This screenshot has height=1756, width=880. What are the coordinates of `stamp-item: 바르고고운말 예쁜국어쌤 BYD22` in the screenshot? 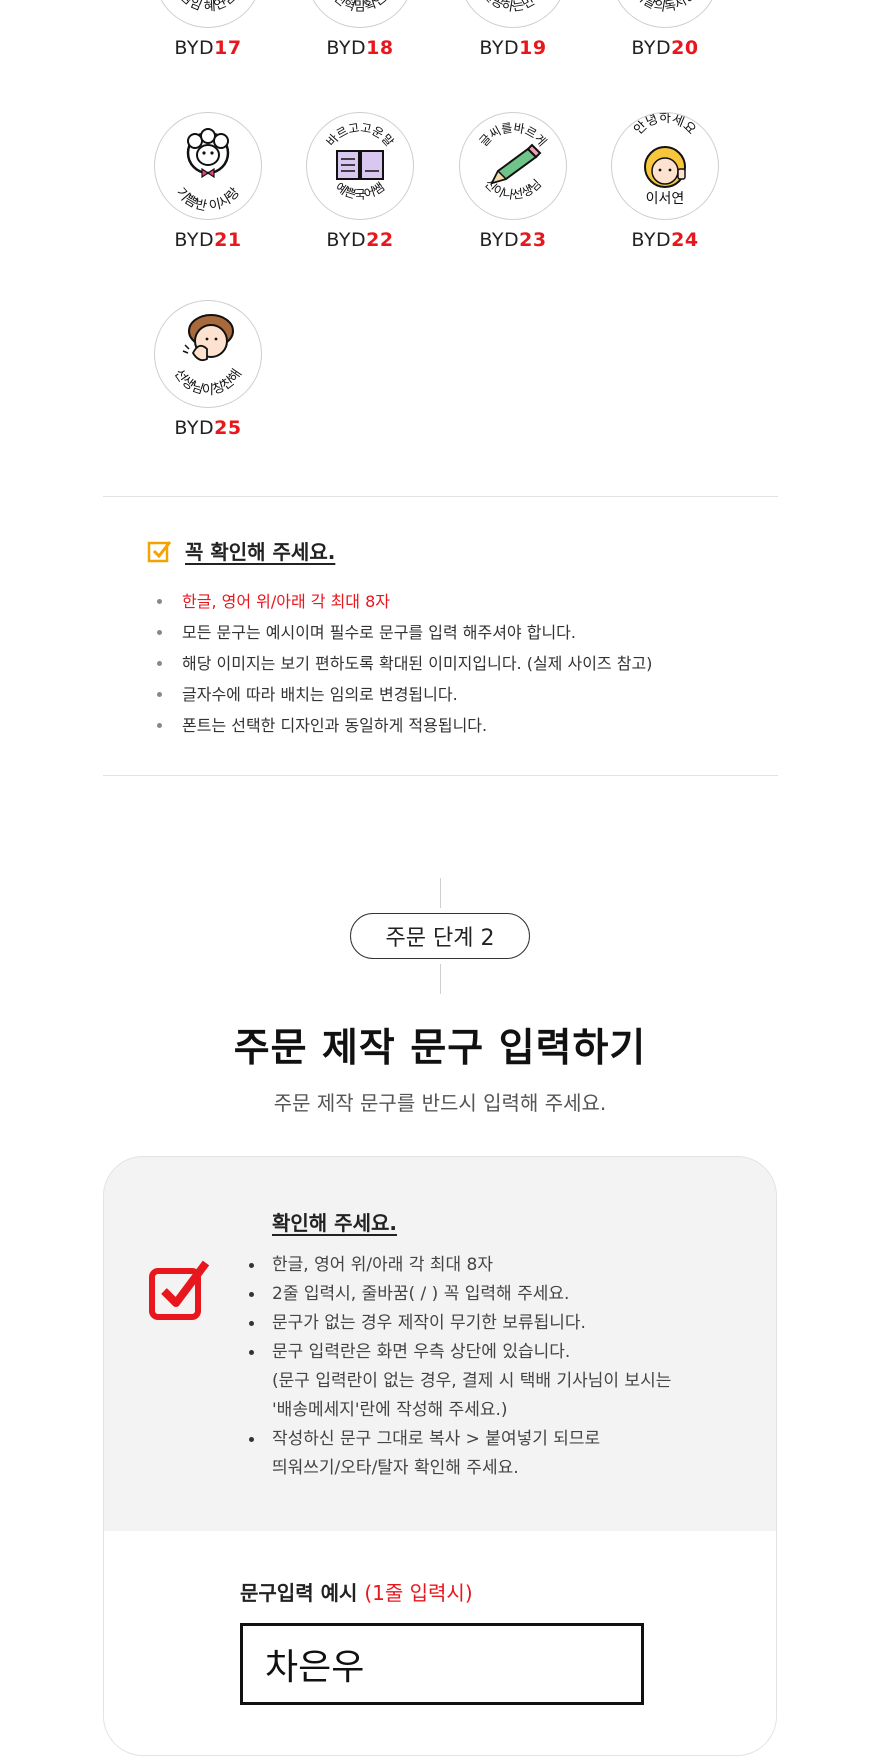 It's located at (360, 181).